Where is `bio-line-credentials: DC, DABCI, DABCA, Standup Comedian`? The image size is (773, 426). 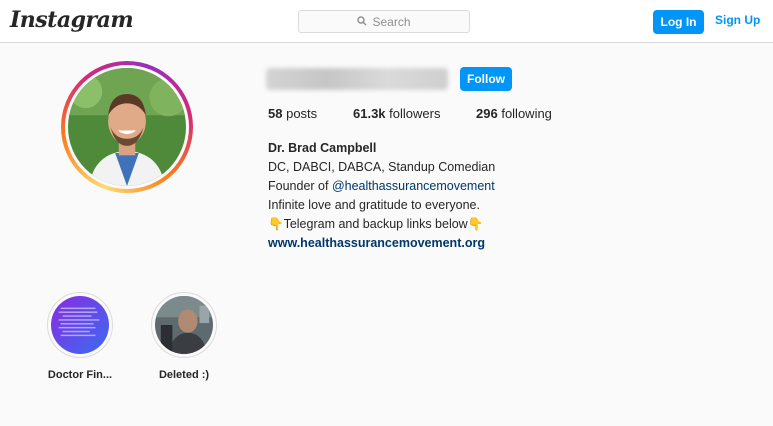 bio-line-credentials: DC, DABCI, DABCA, Standup Comedian is located at coordinates (382, 167).